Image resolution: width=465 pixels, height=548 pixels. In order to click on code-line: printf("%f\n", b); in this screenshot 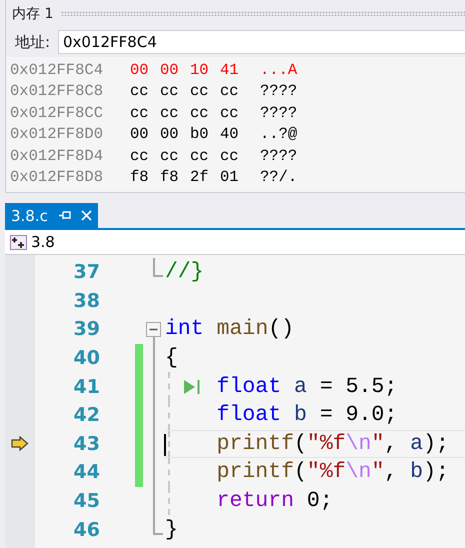, I will do `click(315, 472)`.